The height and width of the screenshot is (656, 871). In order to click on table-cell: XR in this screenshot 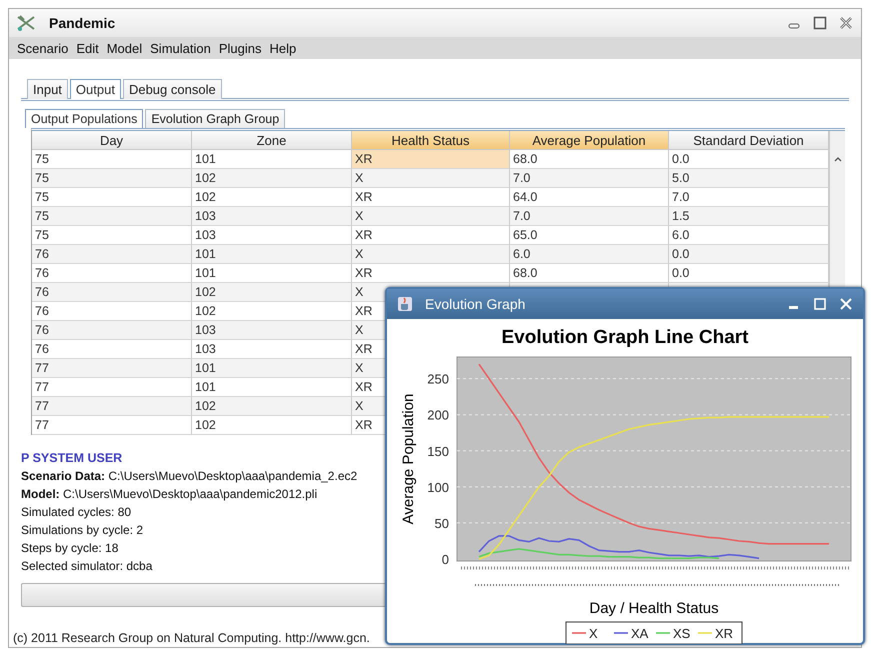, I will do `click(431, 159)`.